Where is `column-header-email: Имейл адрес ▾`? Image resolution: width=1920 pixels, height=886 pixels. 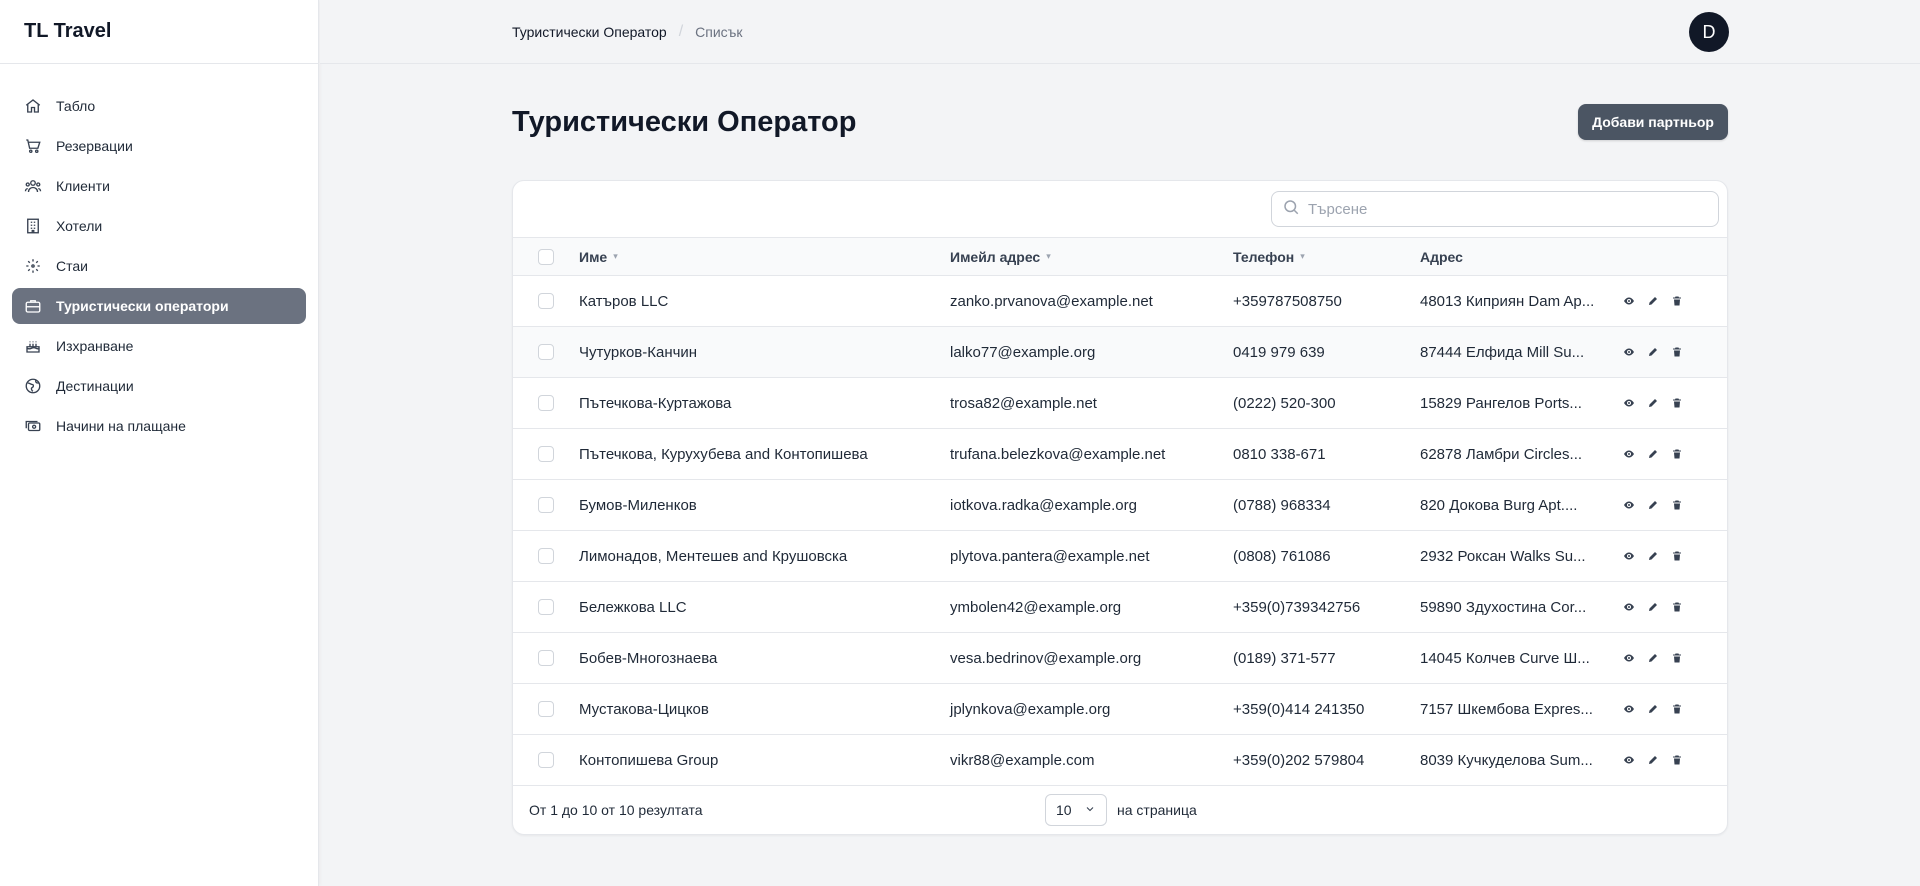
column-header-email: Имейл адрес ▾ is located at coordinates (1091, 257).